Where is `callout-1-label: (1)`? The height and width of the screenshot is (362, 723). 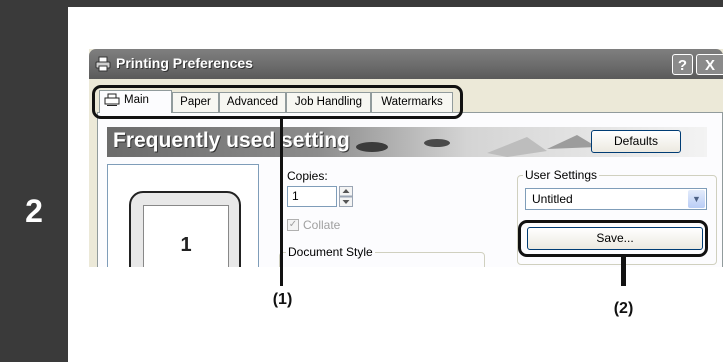 callout-1-label: (1) is located at coordinates (282, 299).